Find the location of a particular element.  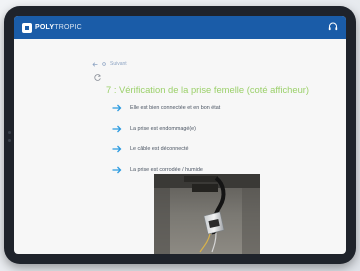

brand-name: POLYTROPIC is located at coordinates (58, 27).